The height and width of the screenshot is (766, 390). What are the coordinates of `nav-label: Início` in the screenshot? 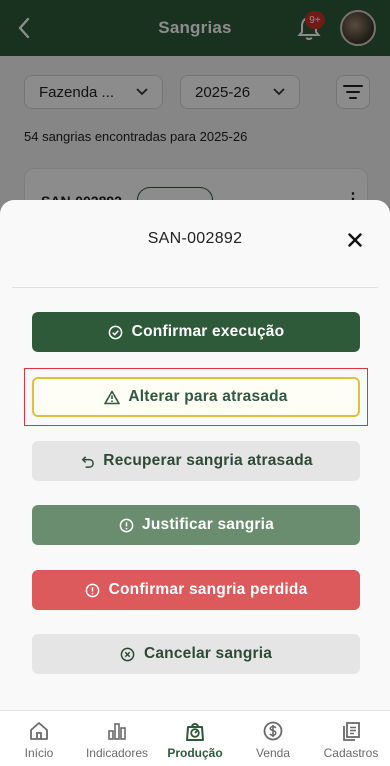 It's located at (39, 753).